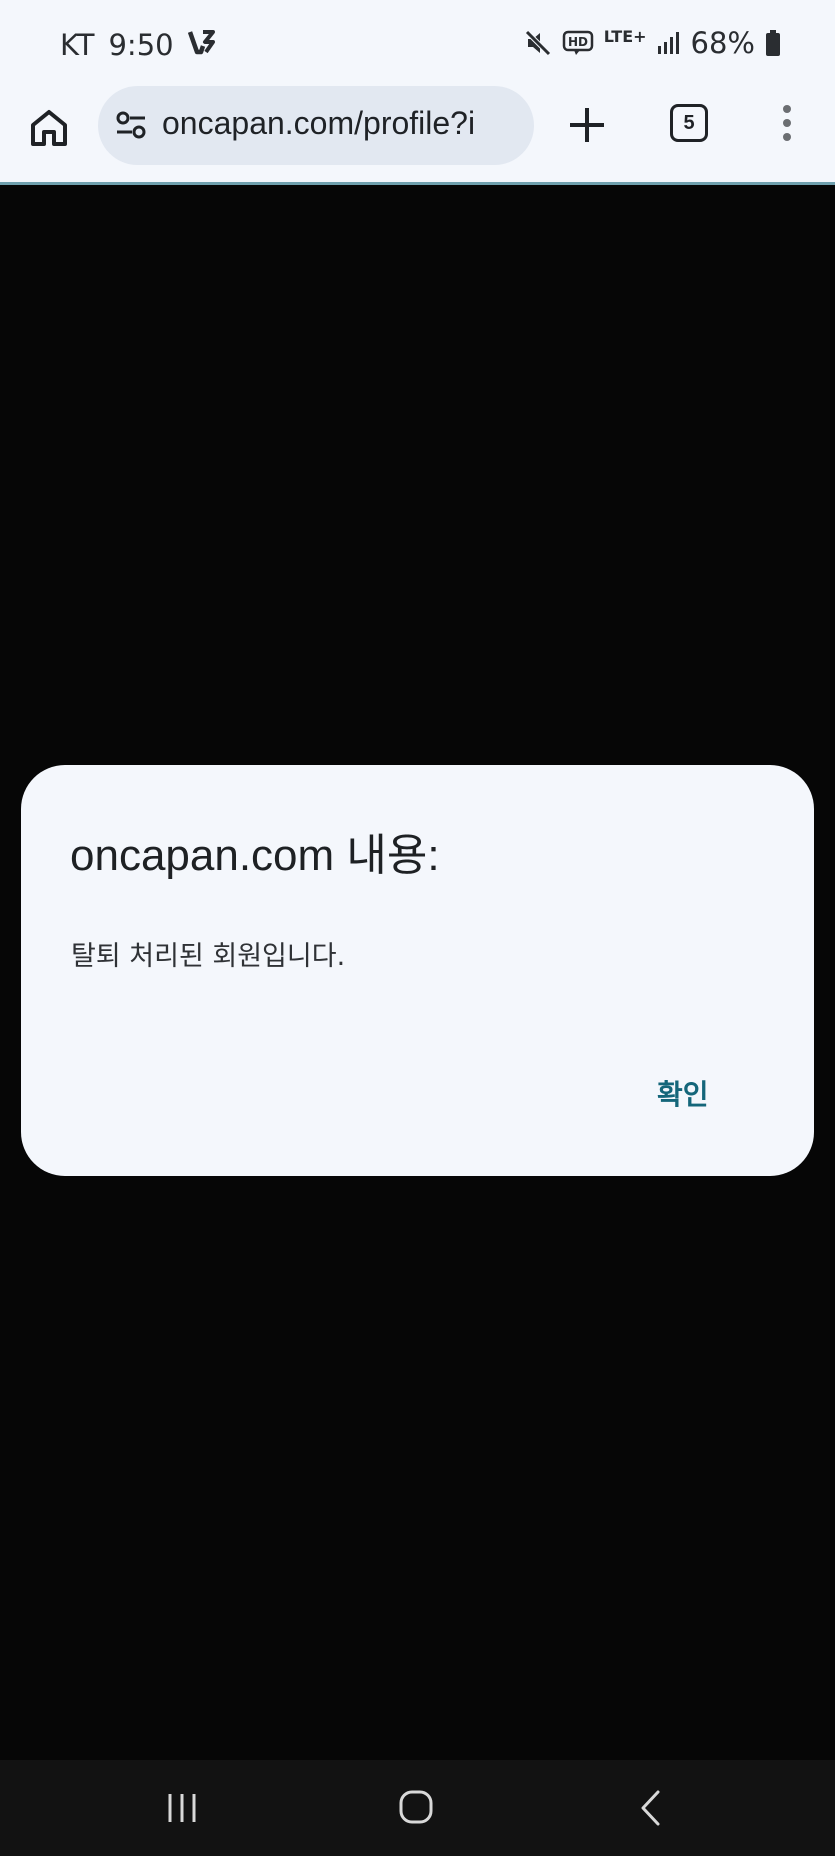  I want to click on mute-icon, so click(538, 43).